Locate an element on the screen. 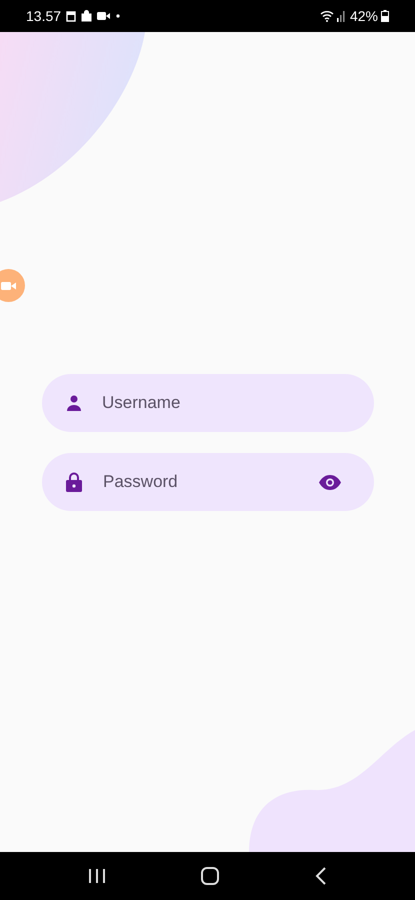 This screenshot has width=415, height=900. password-field: Password is located at coordinates (208, 482).